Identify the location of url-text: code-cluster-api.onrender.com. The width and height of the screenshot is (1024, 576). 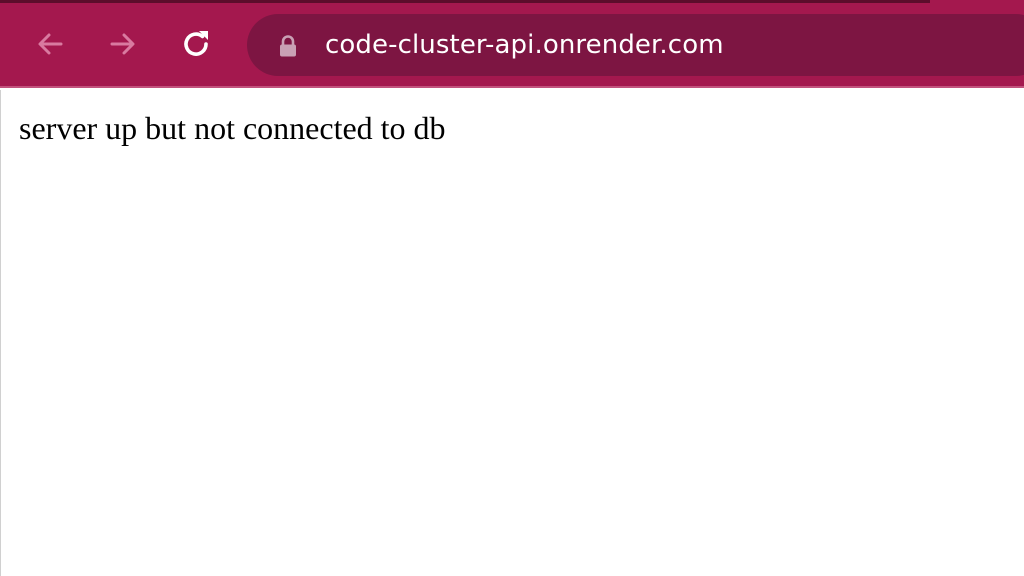
(524, 45).